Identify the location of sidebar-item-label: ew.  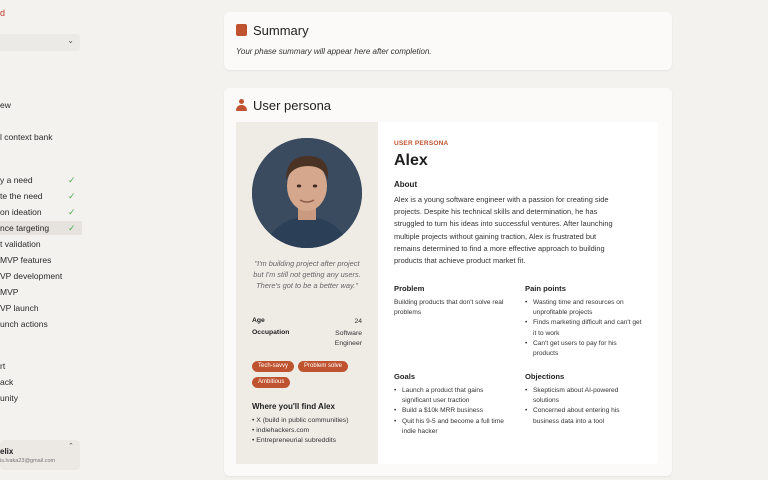
(5, 105).